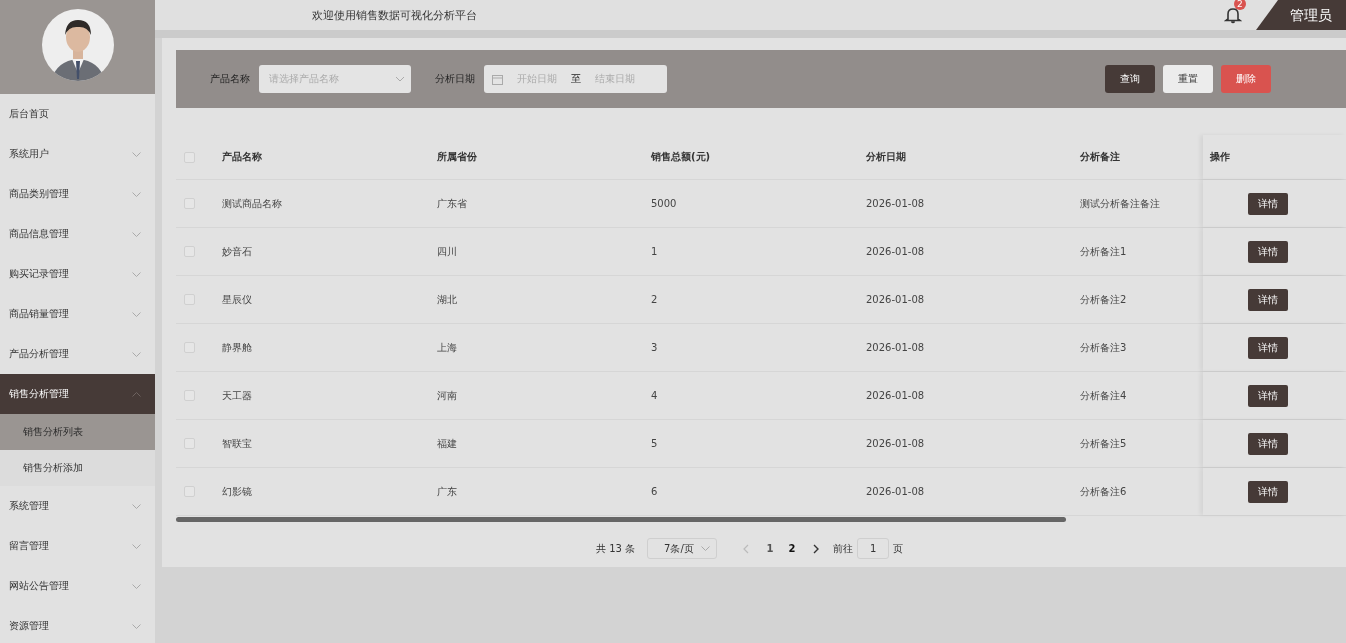  I want to click on table-cell-text: 静界舱, so click(237, 347).